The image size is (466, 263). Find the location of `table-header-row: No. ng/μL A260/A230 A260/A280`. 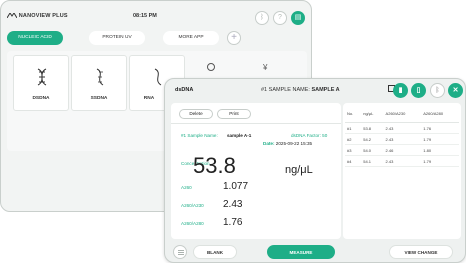

table-header-row: No. ng/μL A260/A230 A260/A280 is located at coordinates (402, 116).